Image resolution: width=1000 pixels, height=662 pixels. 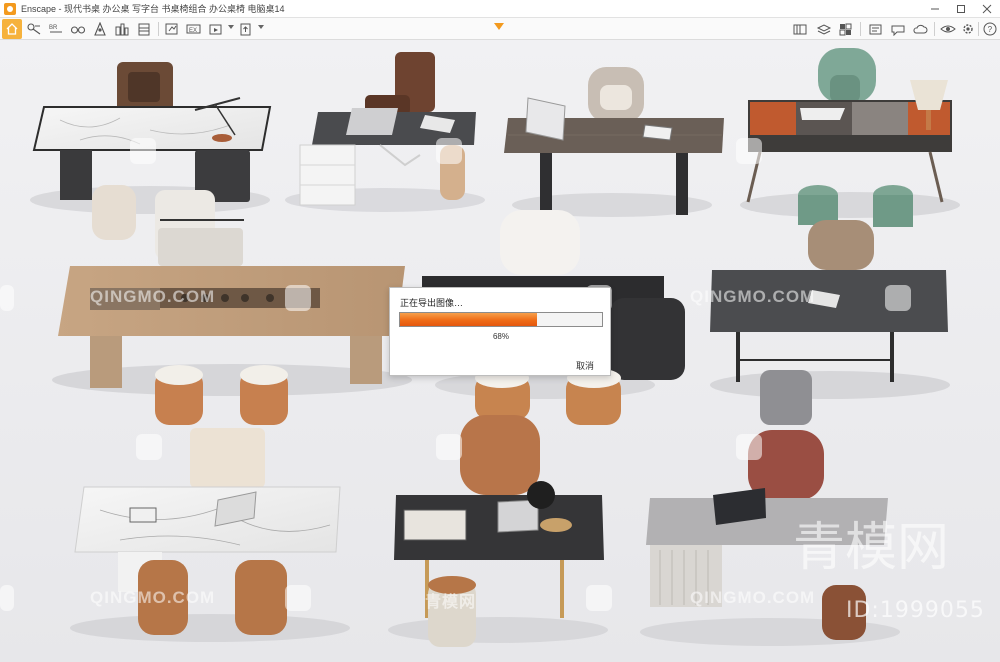 I want to click on window-title: Enscape - 现代书桌 办公桌 写字台 书桌椅组合 办公桌椅 电脑桌14, so click(x=153, y=9).